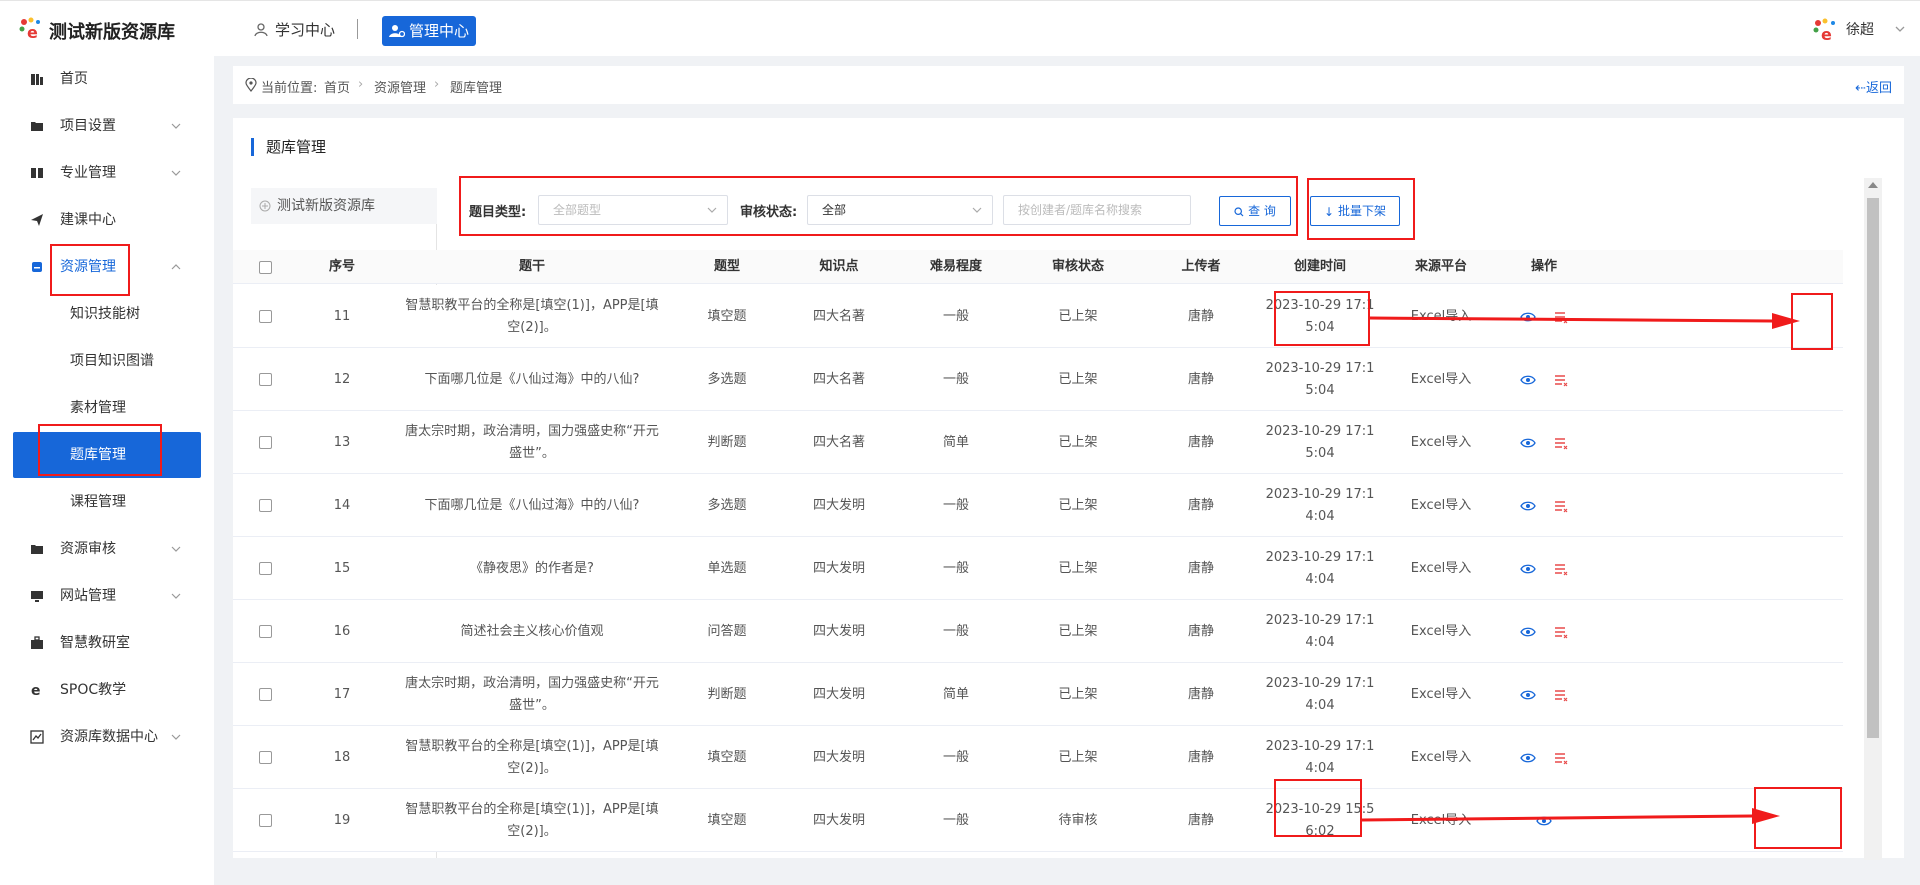  What do you see at coordinates (1355, 211) in the screenshot?
I see `batch-unpublish-button: ↓ 批量下架` at bounding box center [1355, 211].